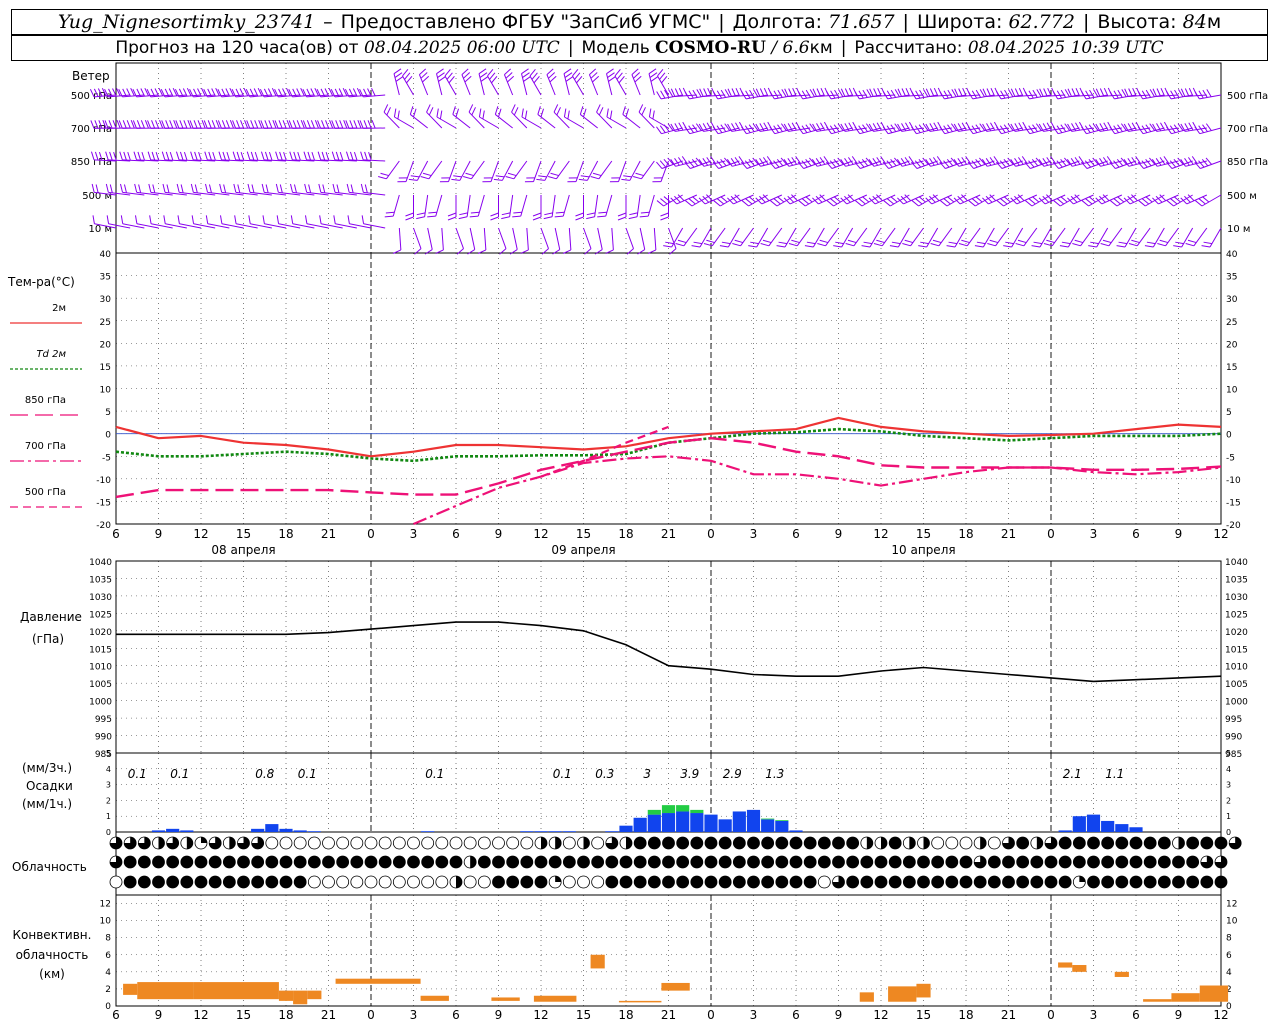 The height and width of the screenshot is (1024, 1280). What do you see at coordinates (179, 774) in the screenshot?
I see `precip-3h-label: 0.1` at bounding box center [179, 774].